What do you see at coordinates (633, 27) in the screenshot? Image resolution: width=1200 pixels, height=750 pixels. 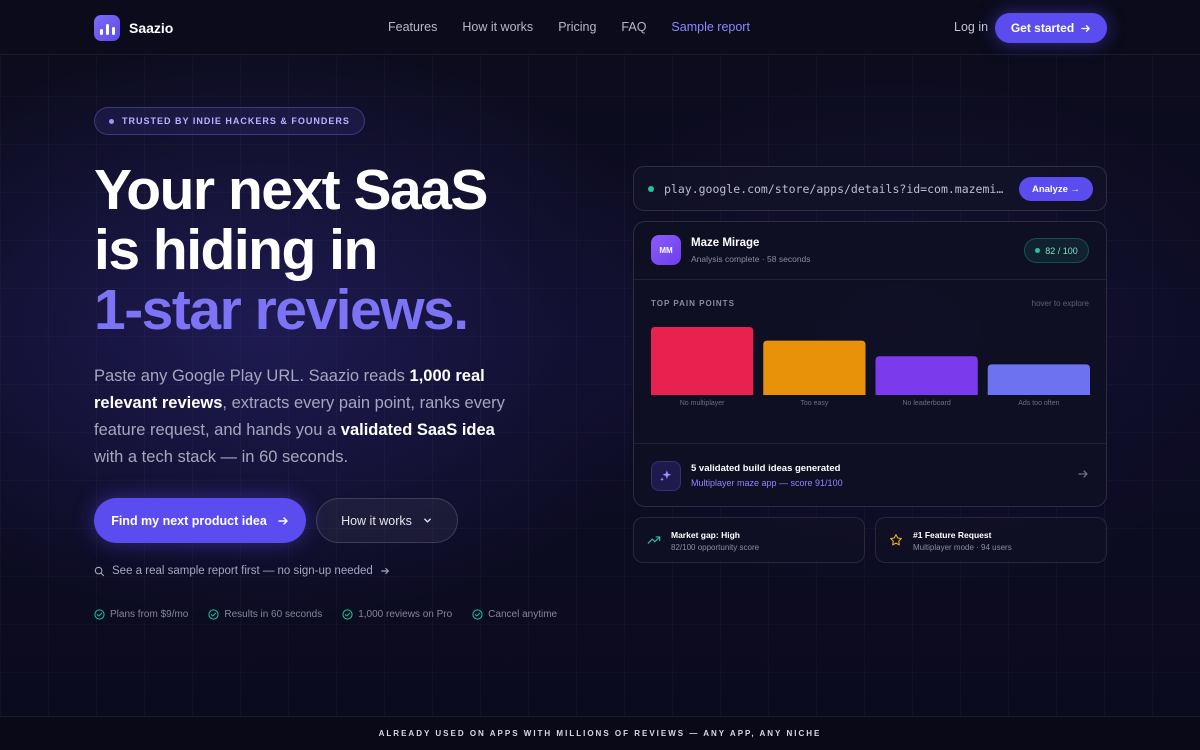 I see `nav-link-faq: FAQ` at bounding box center [633, 27].